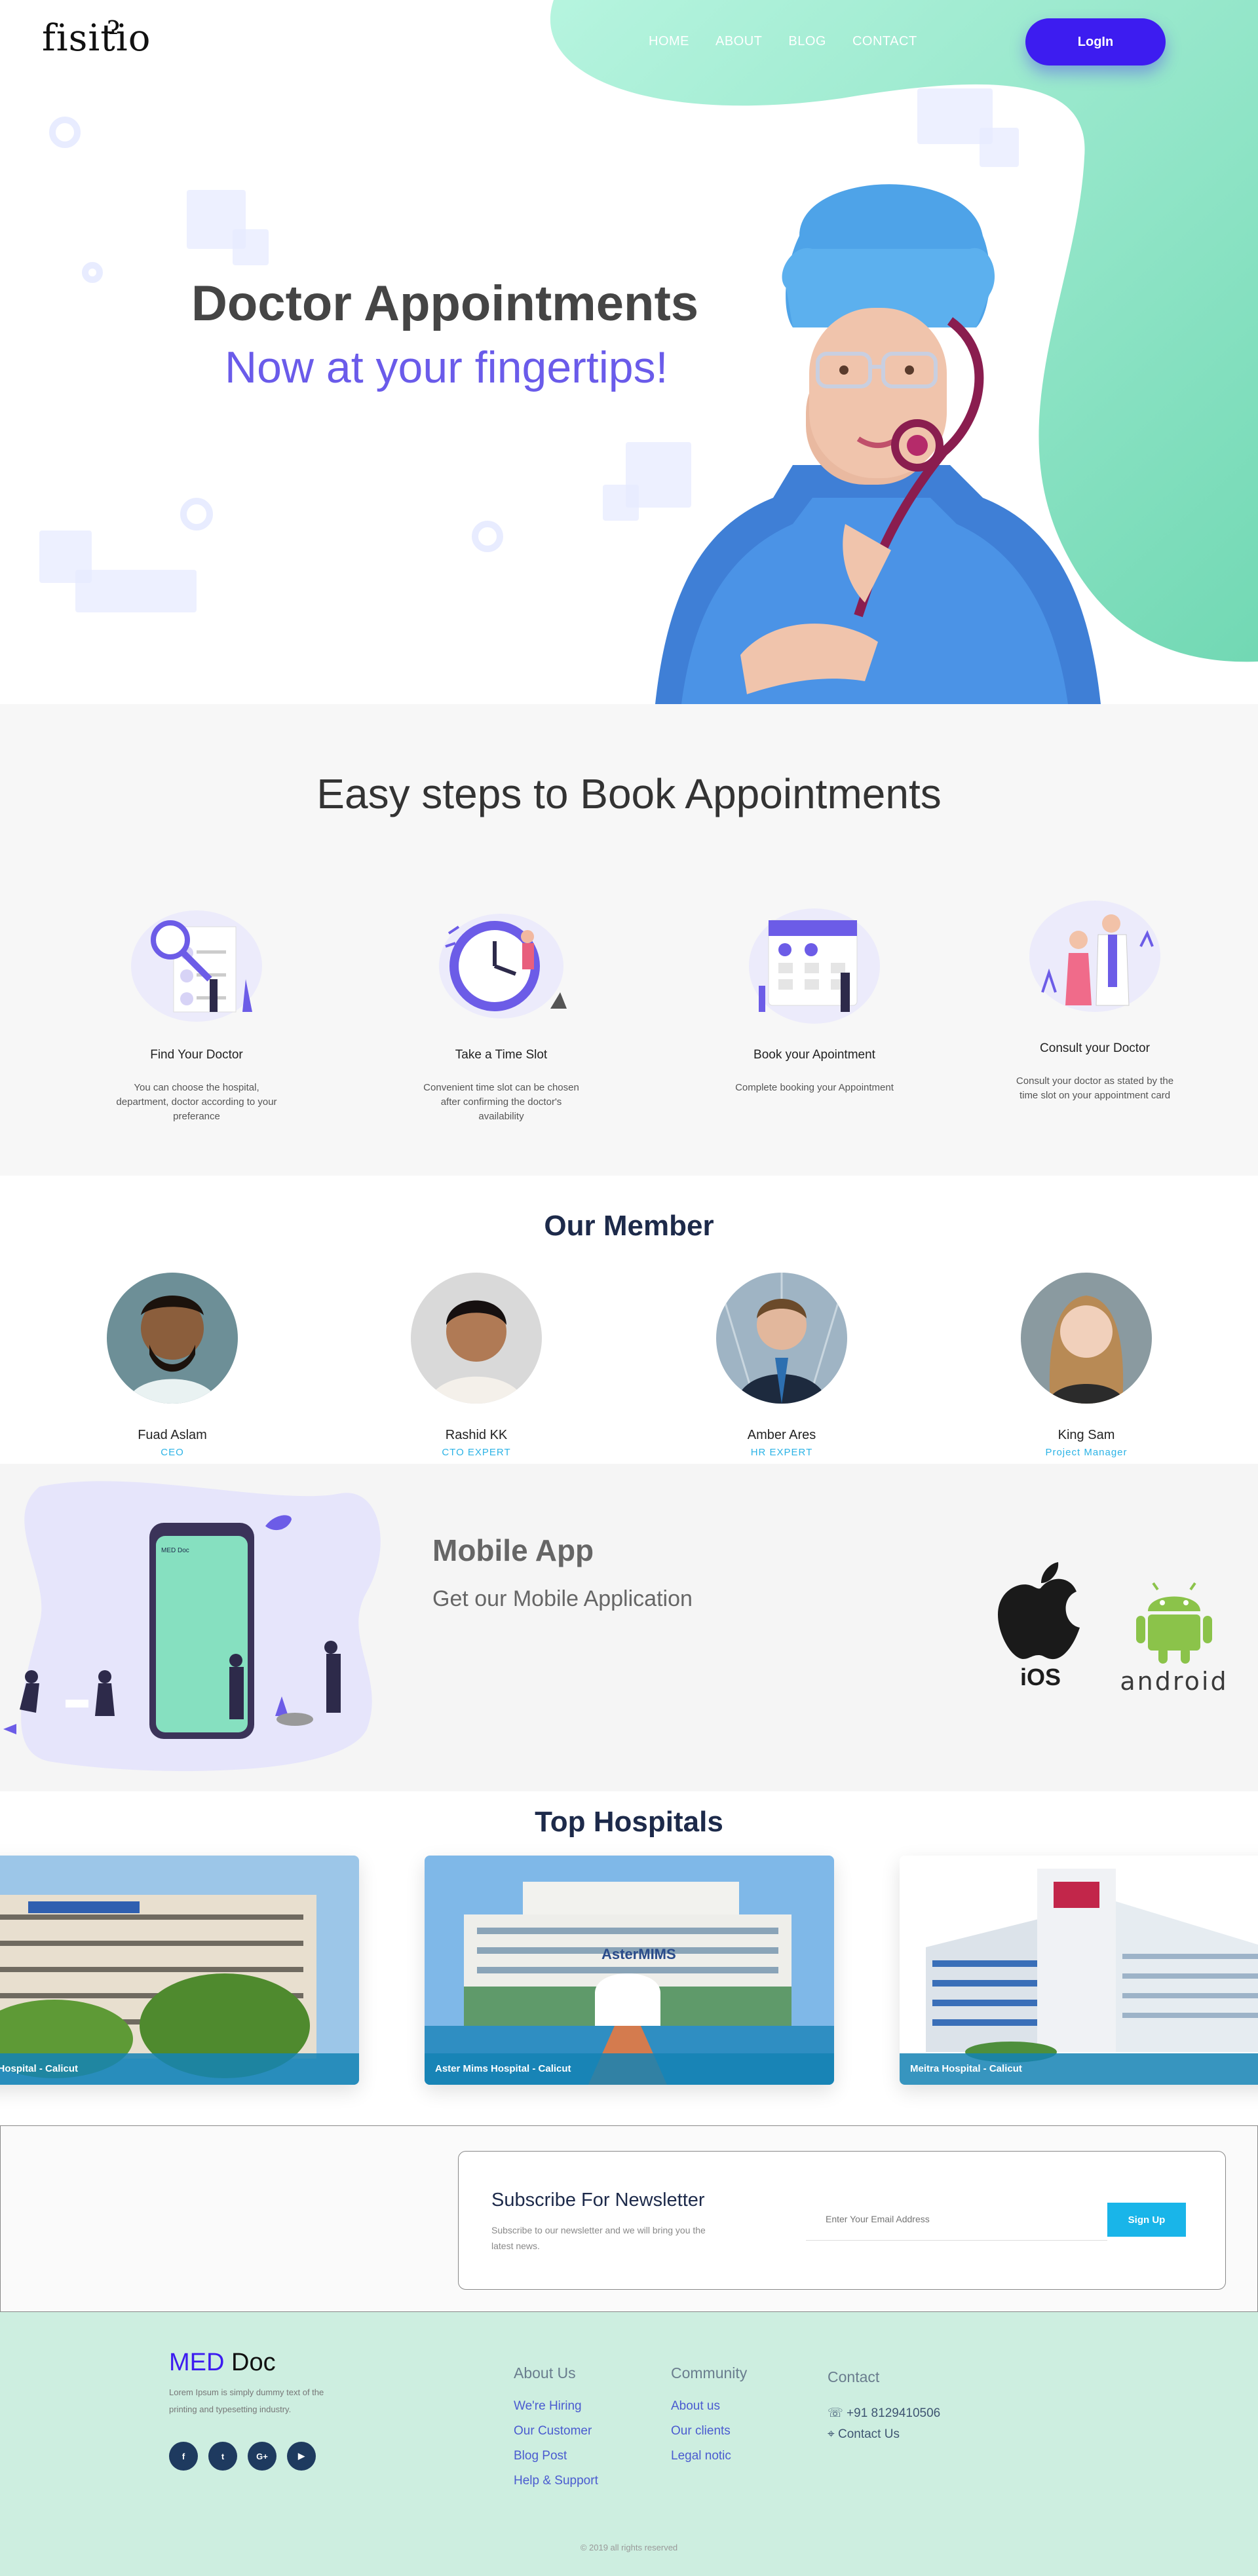  I want to click on footer-contact-us-label: Contact Us, so click(868, 2434).